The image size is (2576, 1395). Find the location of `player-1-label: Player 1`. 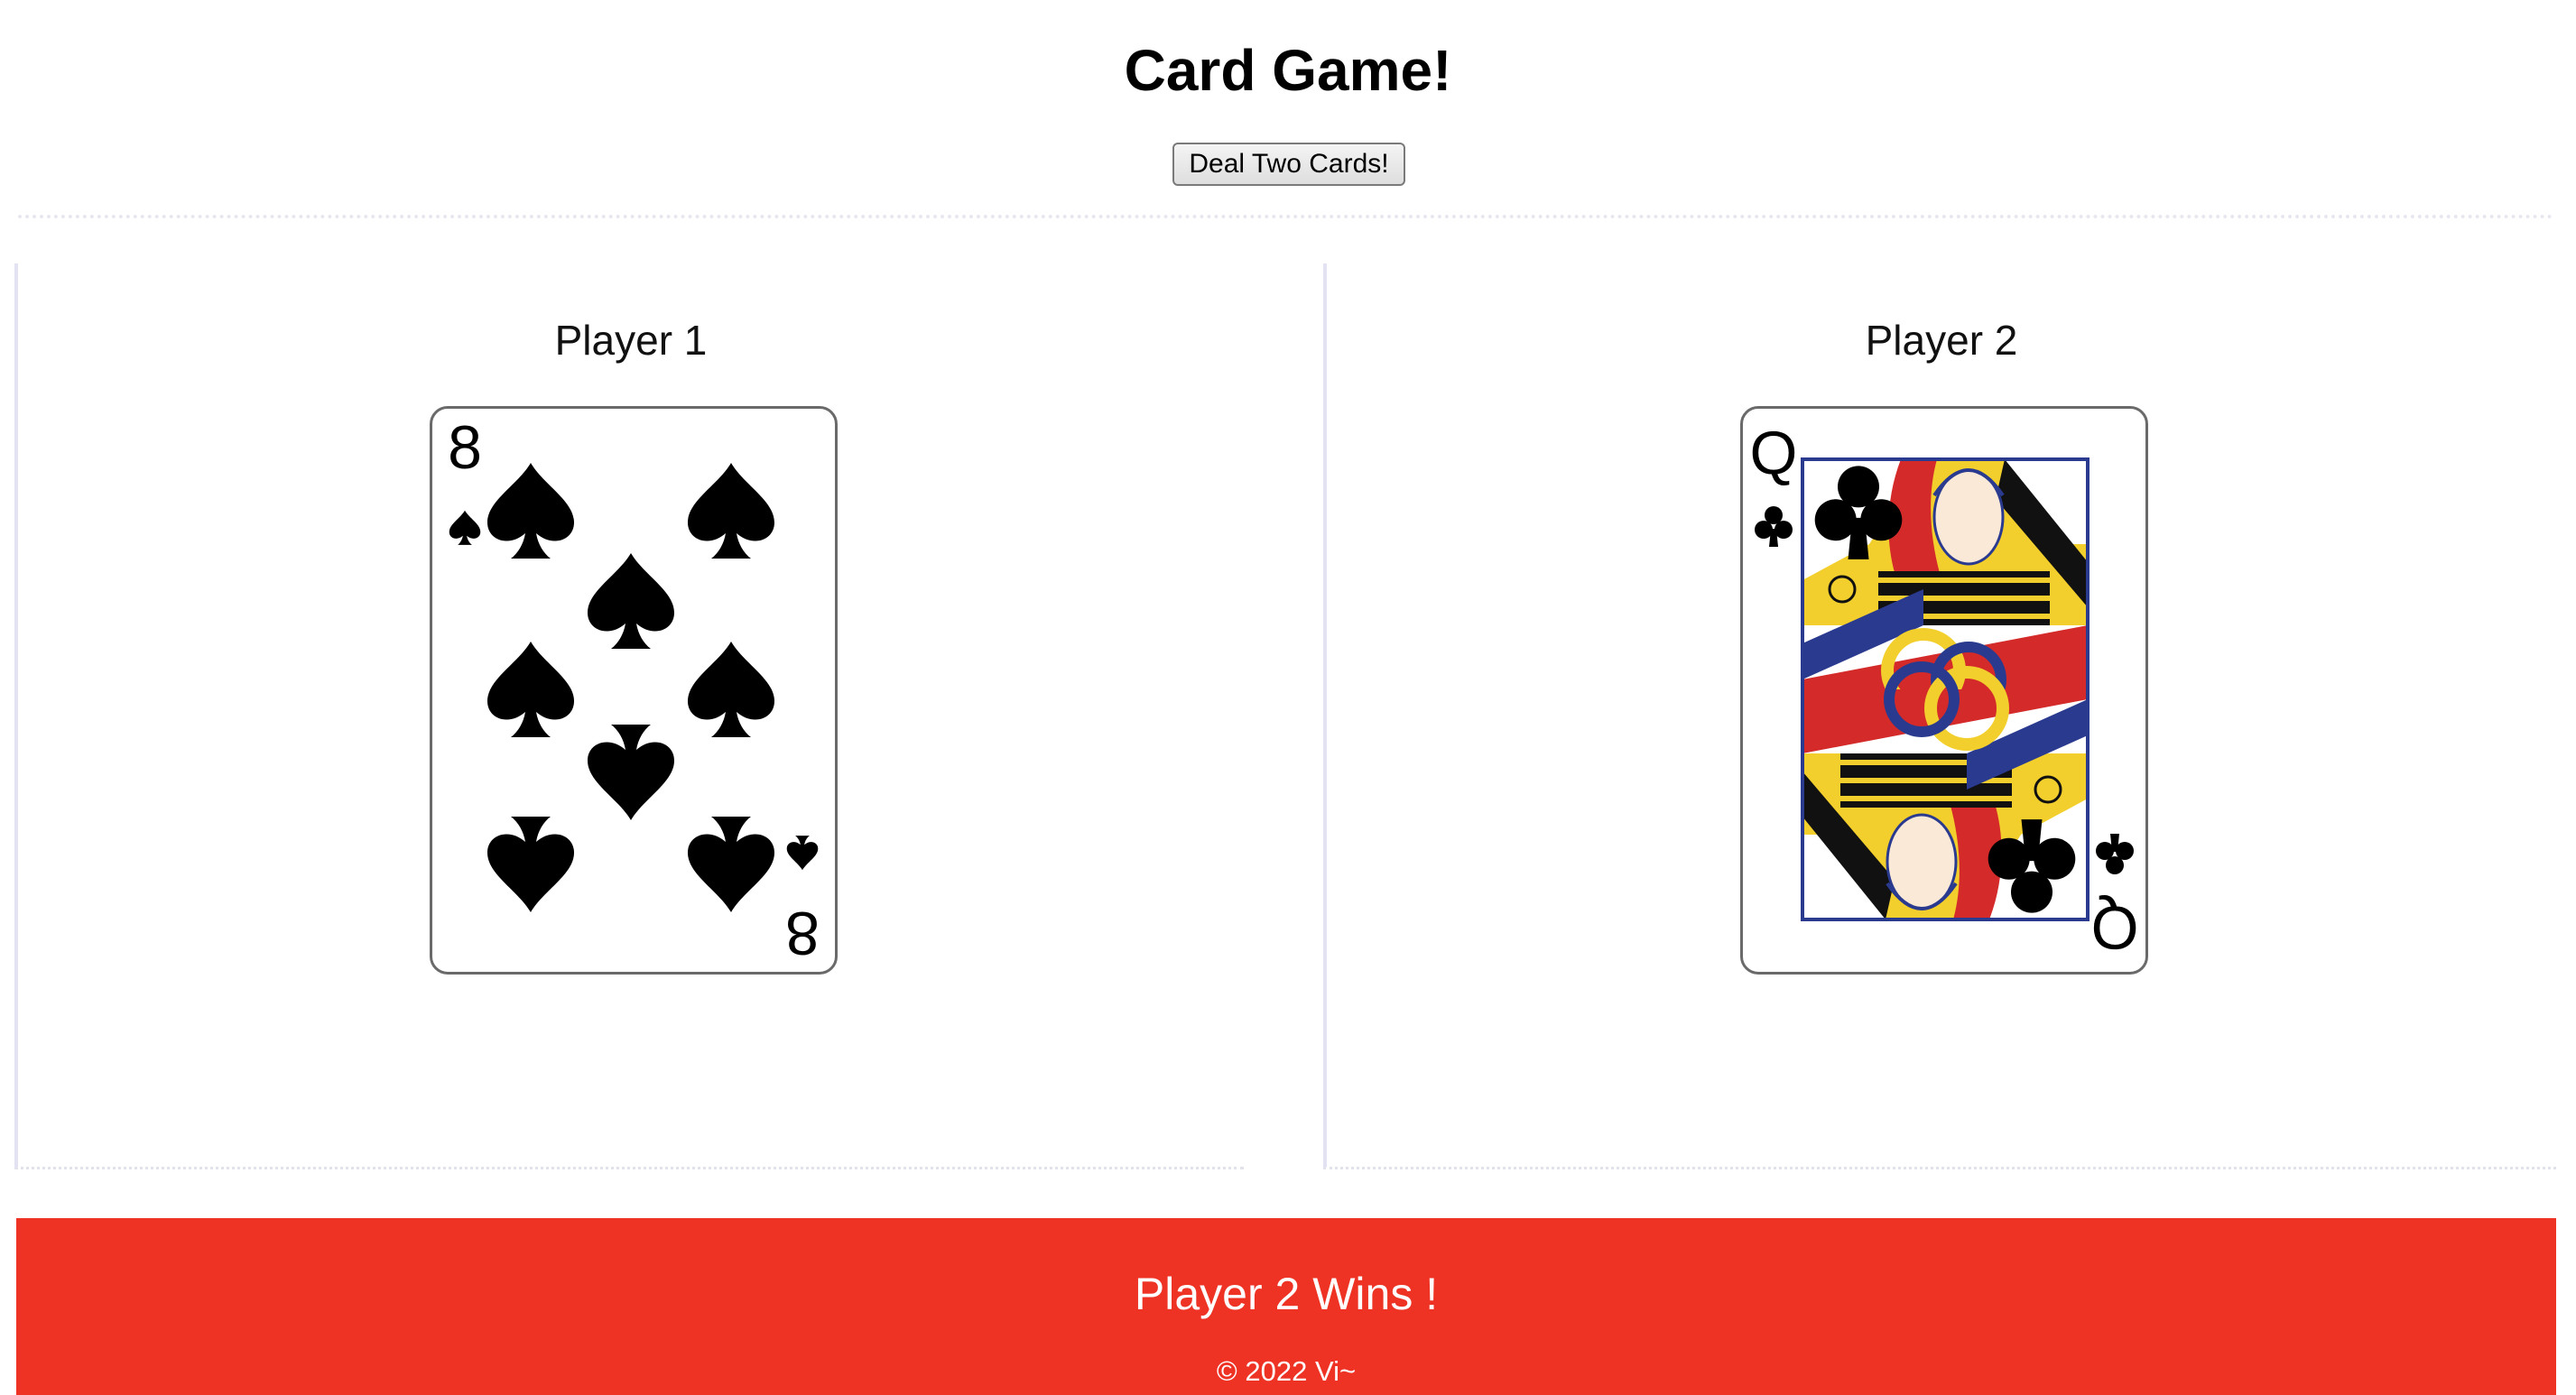

player-1-label: Player 1 is located at coordinates (631, 340).